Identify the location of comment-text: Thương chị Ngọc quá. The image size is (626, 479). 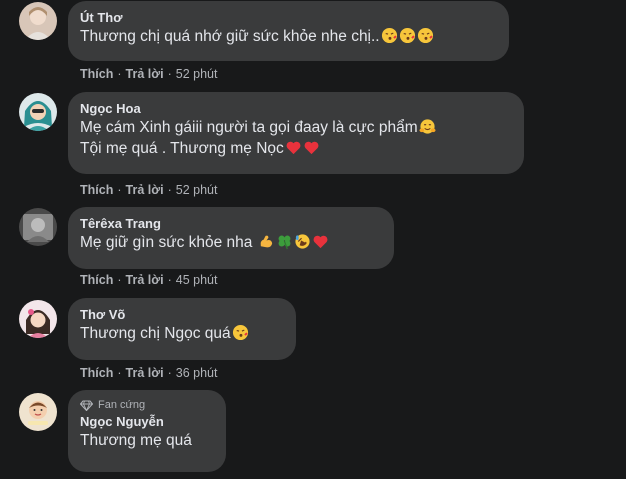
(182, 333).